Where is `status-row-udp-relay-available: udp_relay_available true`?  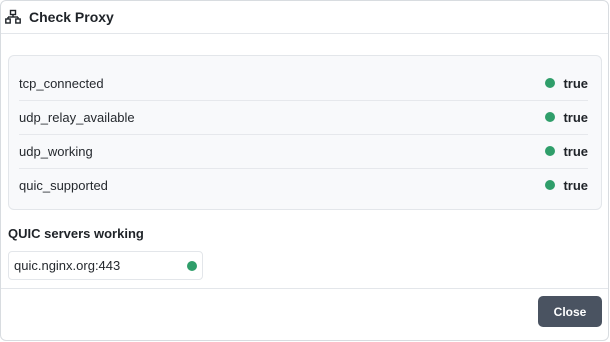 status-row-udp-relay-available: udp_relay_available true is located at coordinates (303, 117).